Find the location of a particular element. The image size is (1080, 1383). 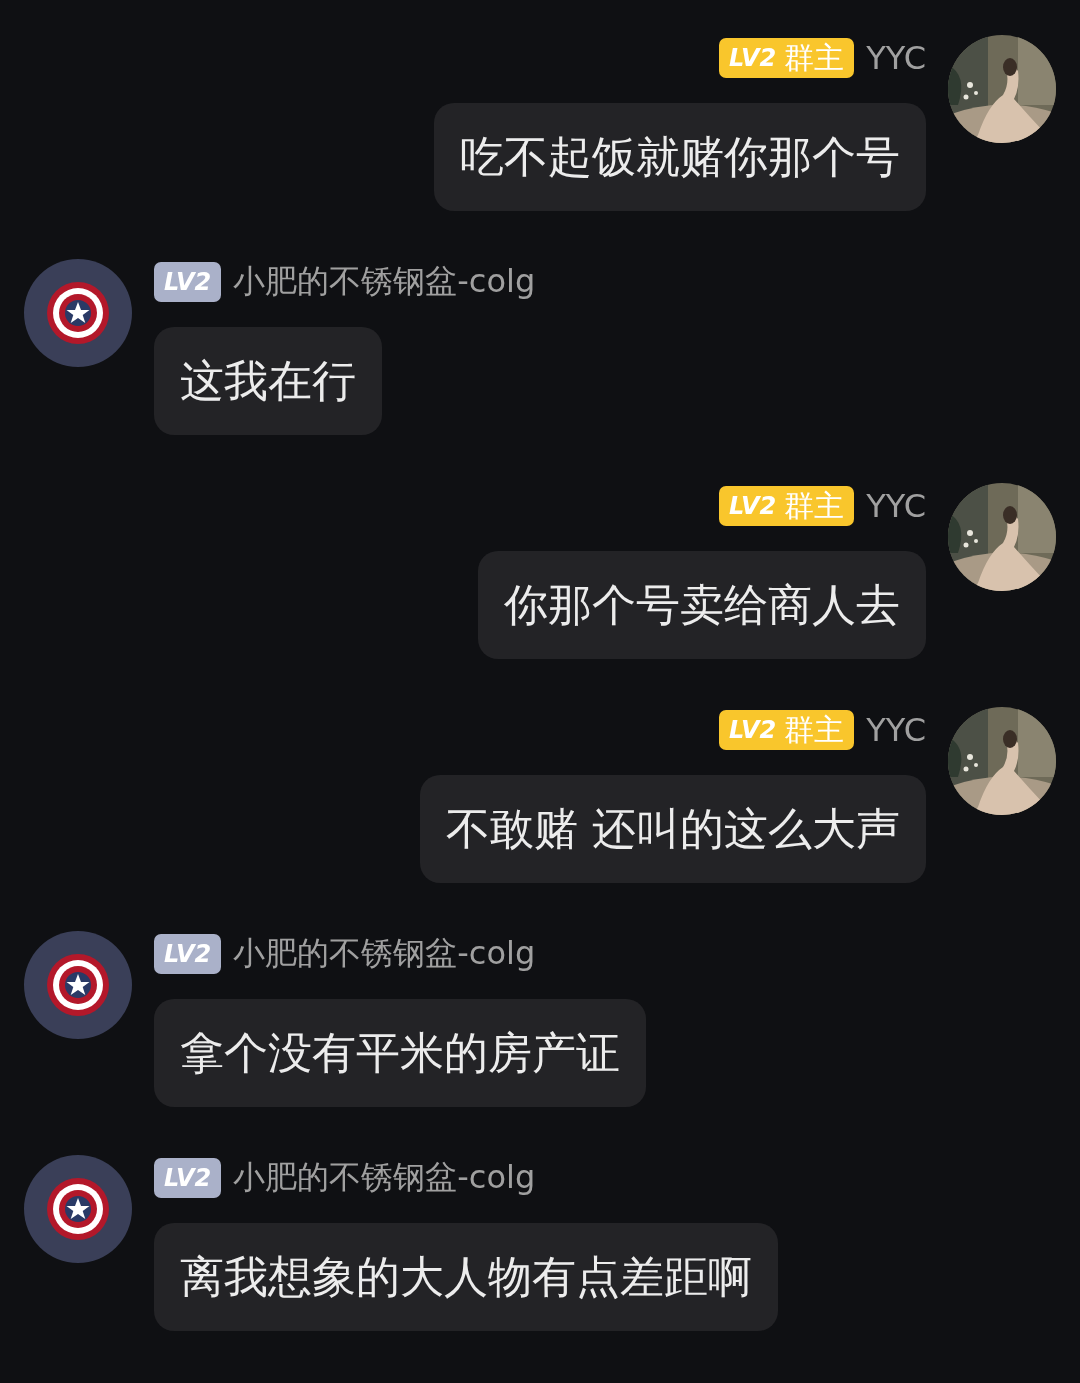

message-bubble: 离我想象的大人物有点差距啊 is located at coordinates (466, 1277).